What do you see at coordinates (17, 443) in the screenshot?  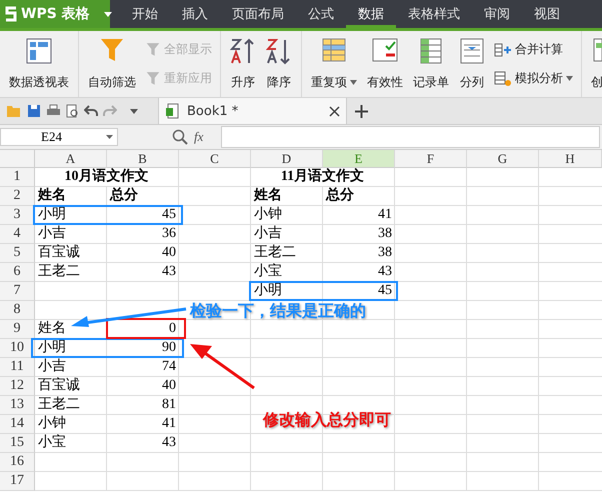 I see `row-header: 15` at bounding box center [17, 443].